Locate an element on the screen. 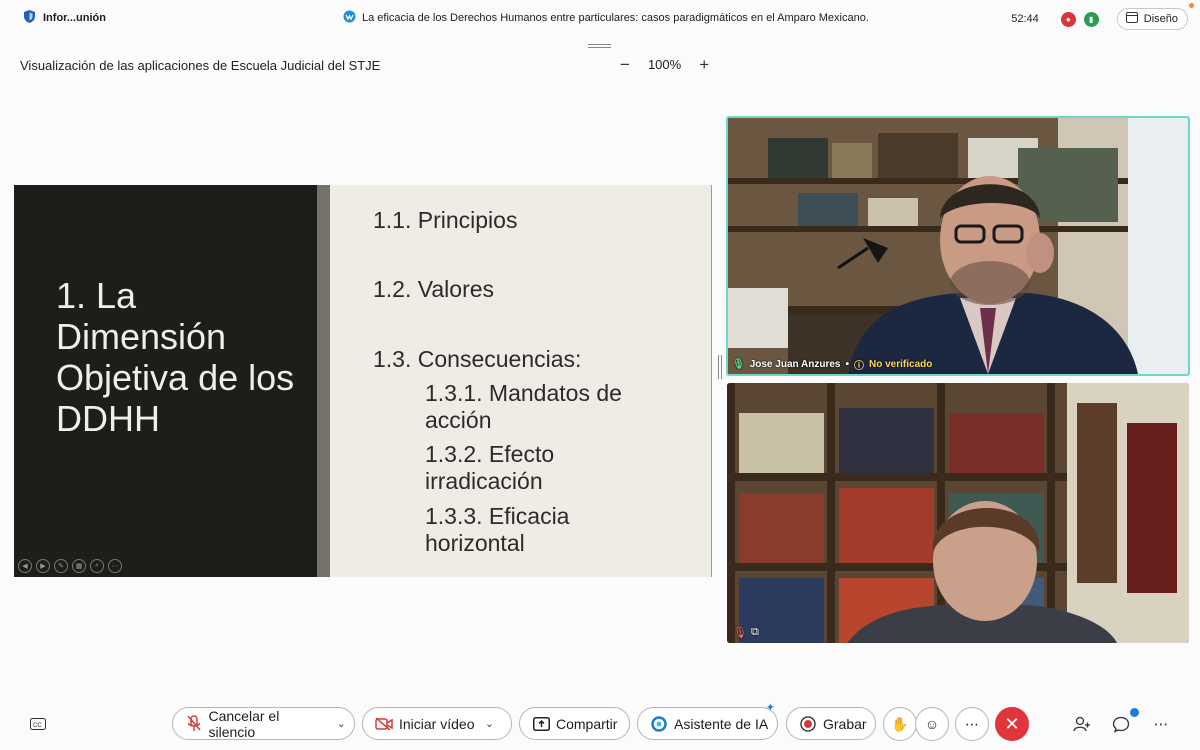  layout-label: Diseño is located at coordinates (1160, 19).